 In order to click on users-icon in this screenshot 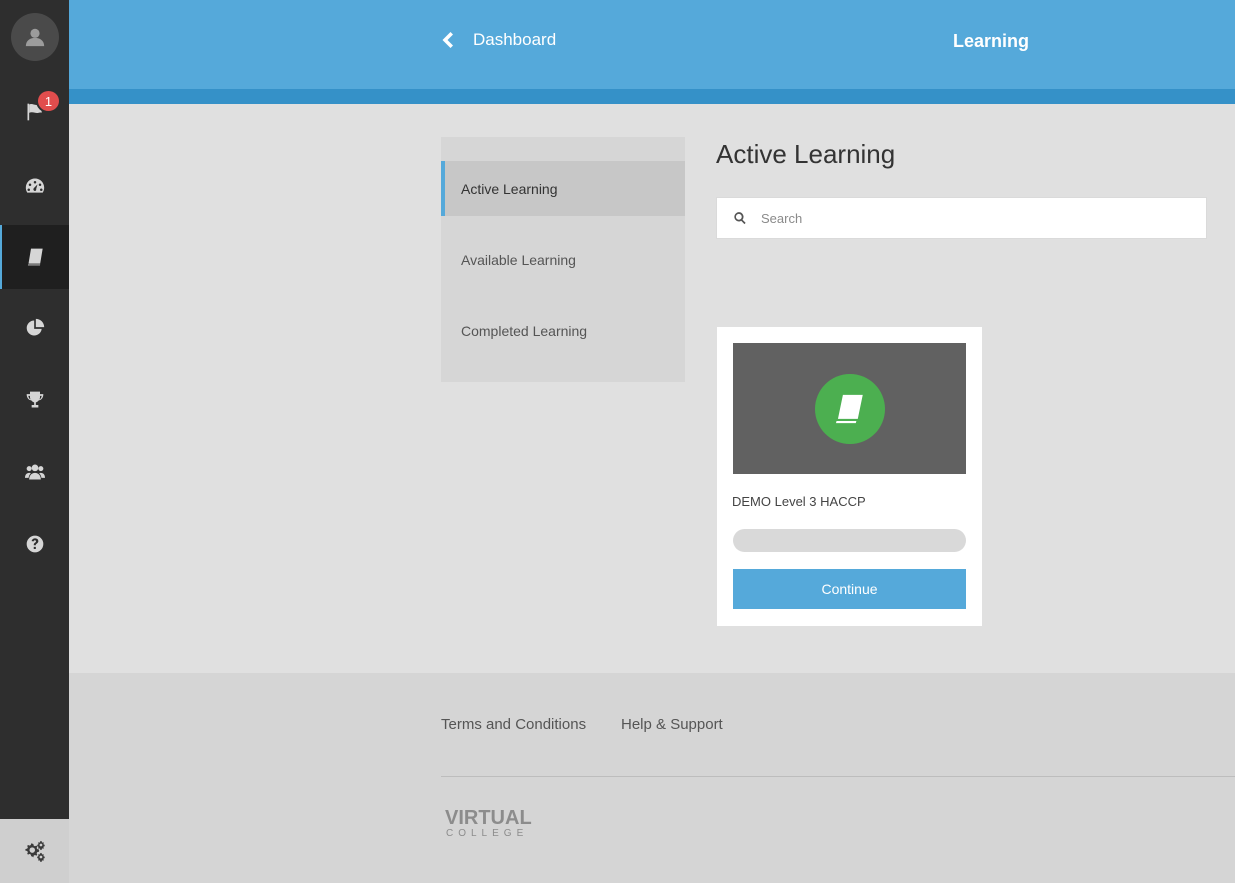, I will do `click(34, 472)`.